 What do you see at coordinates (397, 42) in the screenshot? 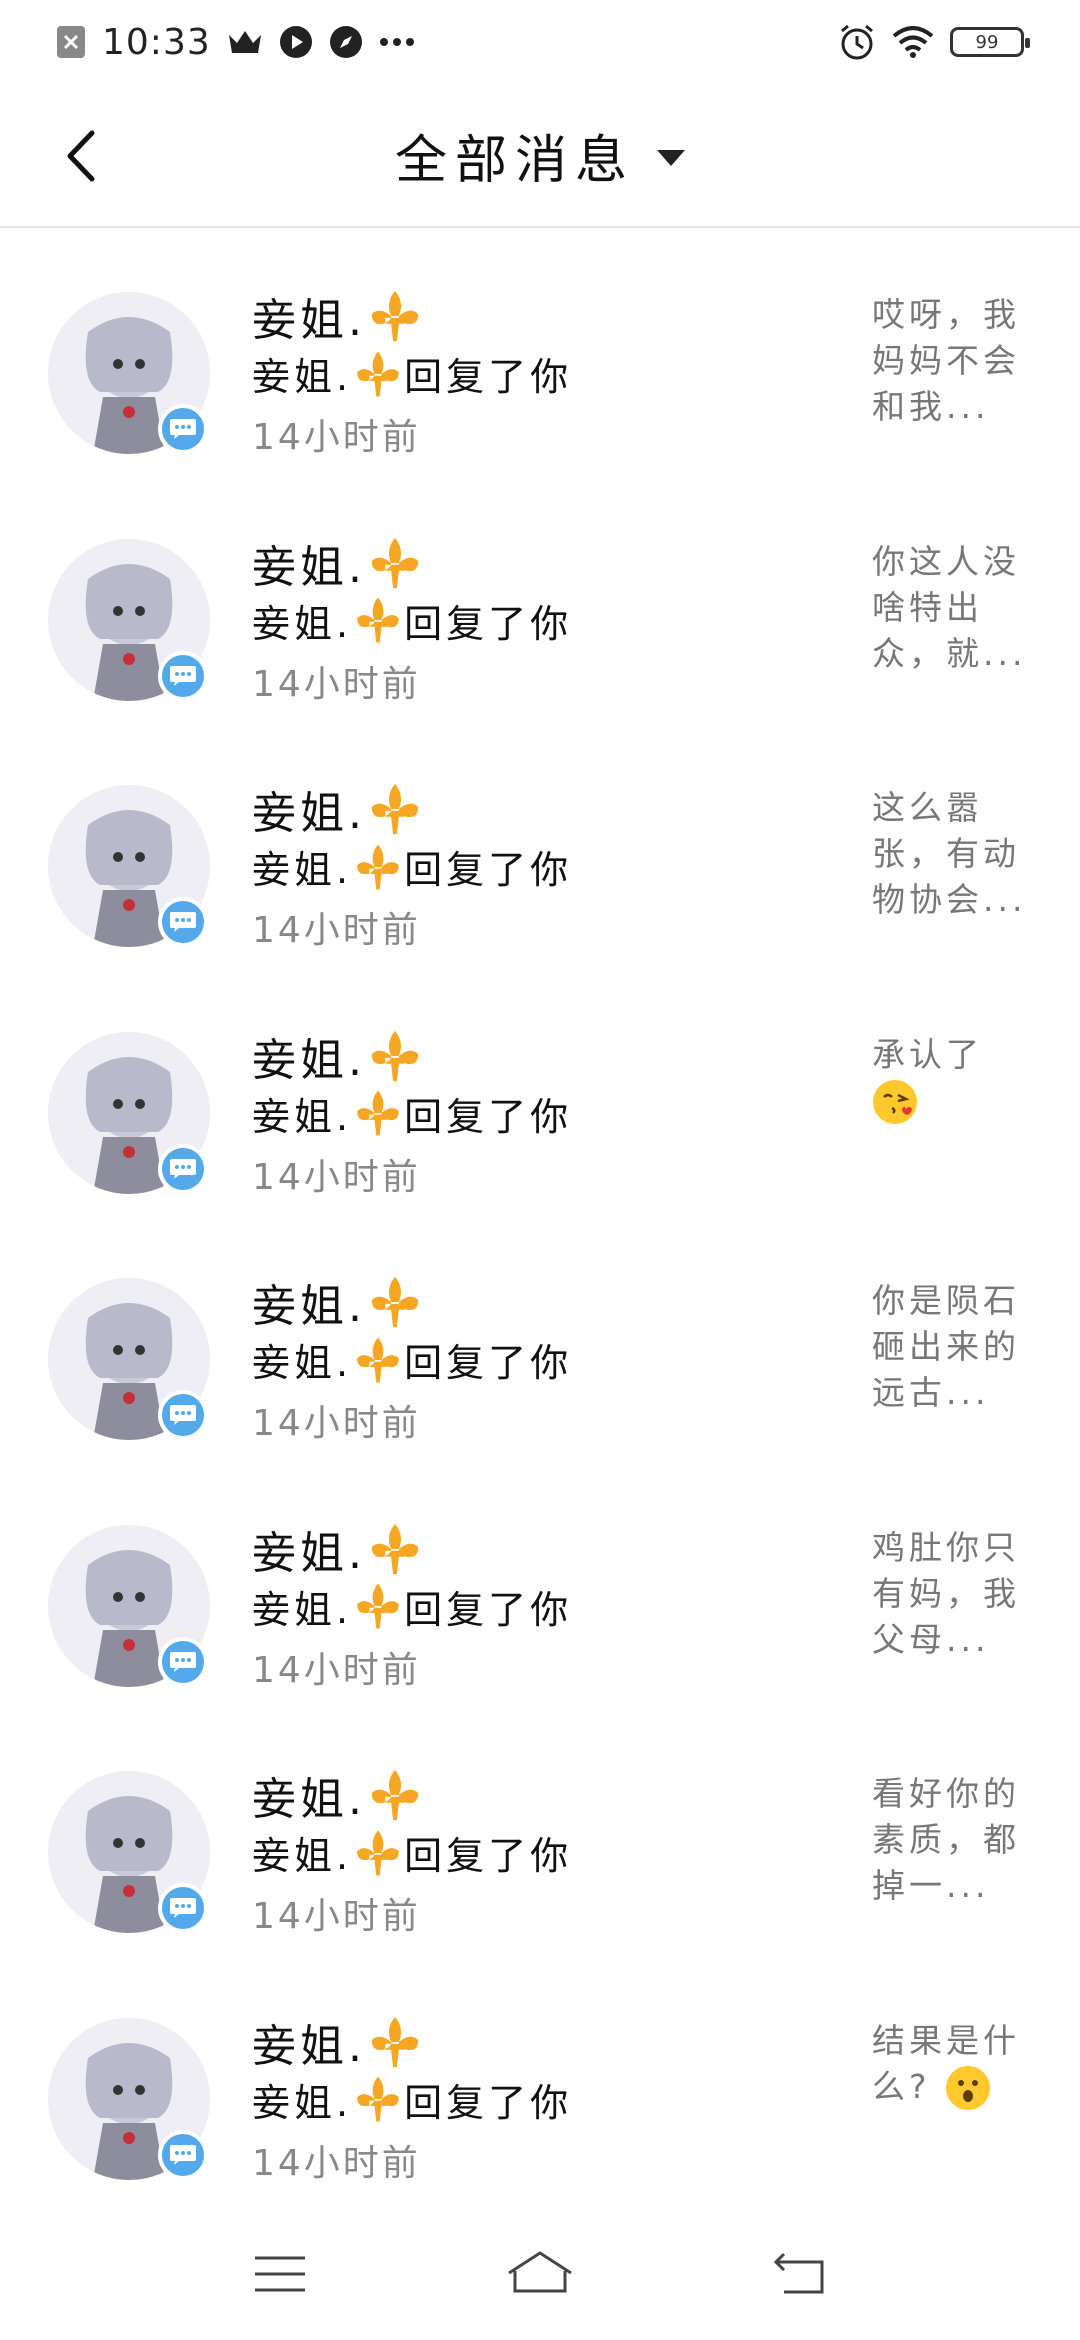
I see `more-dots-icon` at bounding box center [397, 42].